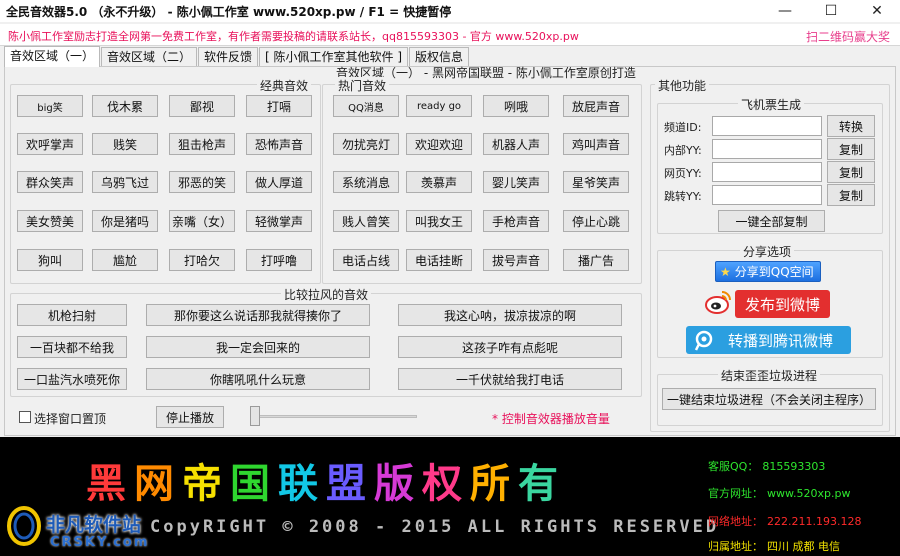  I want to click on banner-info-line: 官方网址： www.520xp.pw, so click(779, 493).